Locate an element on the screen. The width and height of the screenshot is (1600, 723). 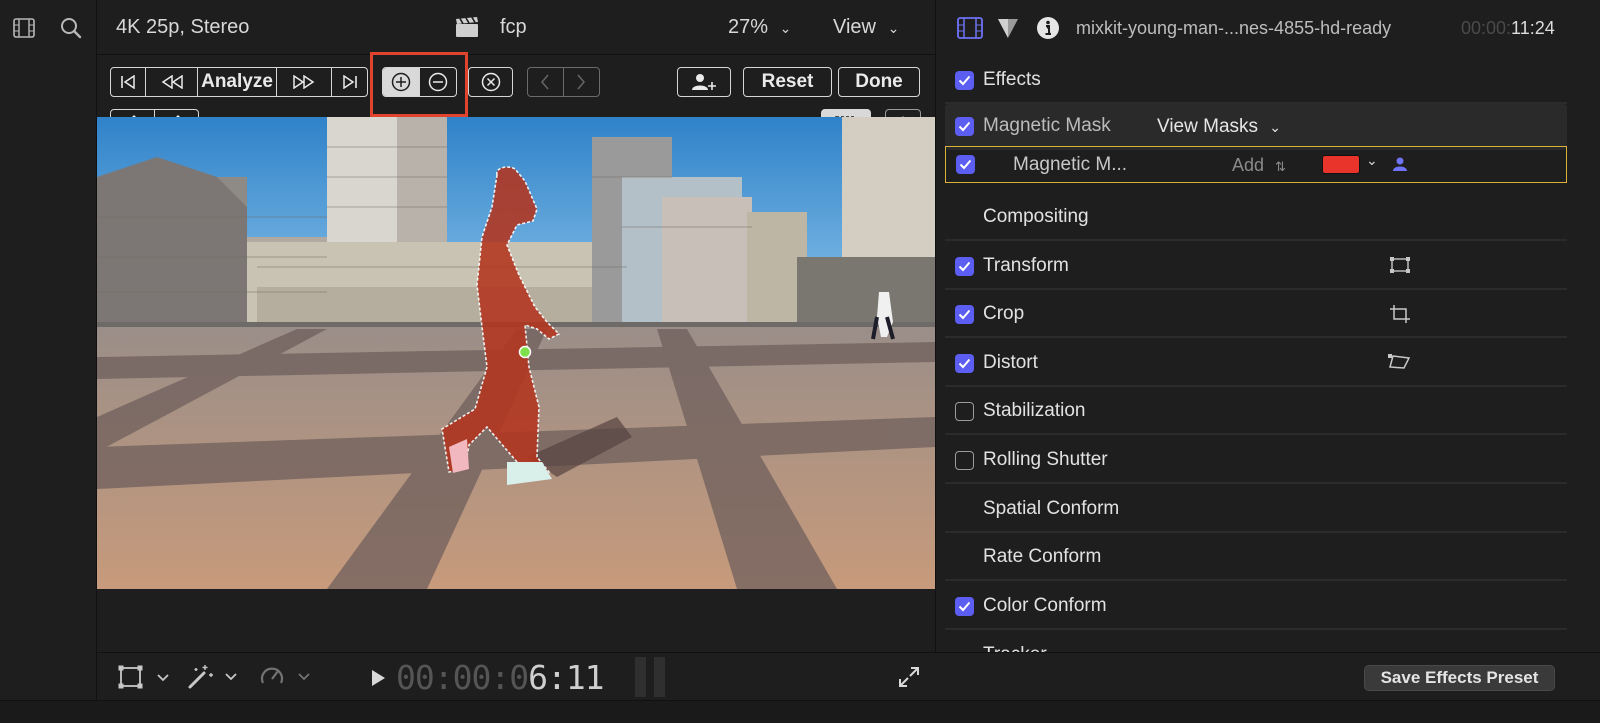
distort-label: Distort is located at coordinates (1010, 362).